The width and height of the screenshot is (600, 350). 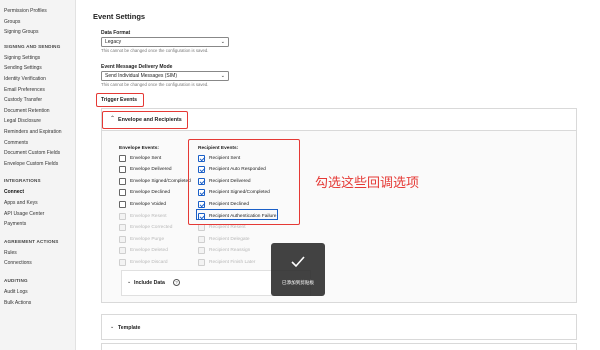 What do you see at coordinates (32, 153) in the screenshot?
I see `sidebar-item: Document Custom Fields` at bounding box center [32, 153].